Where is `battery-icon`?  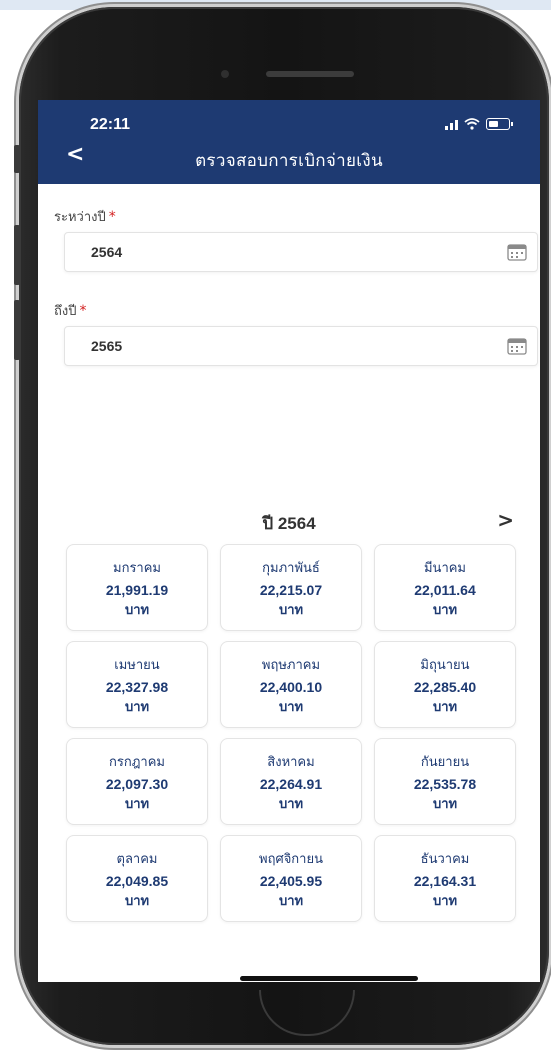
battery-icon is located at coordinates (499, 124).